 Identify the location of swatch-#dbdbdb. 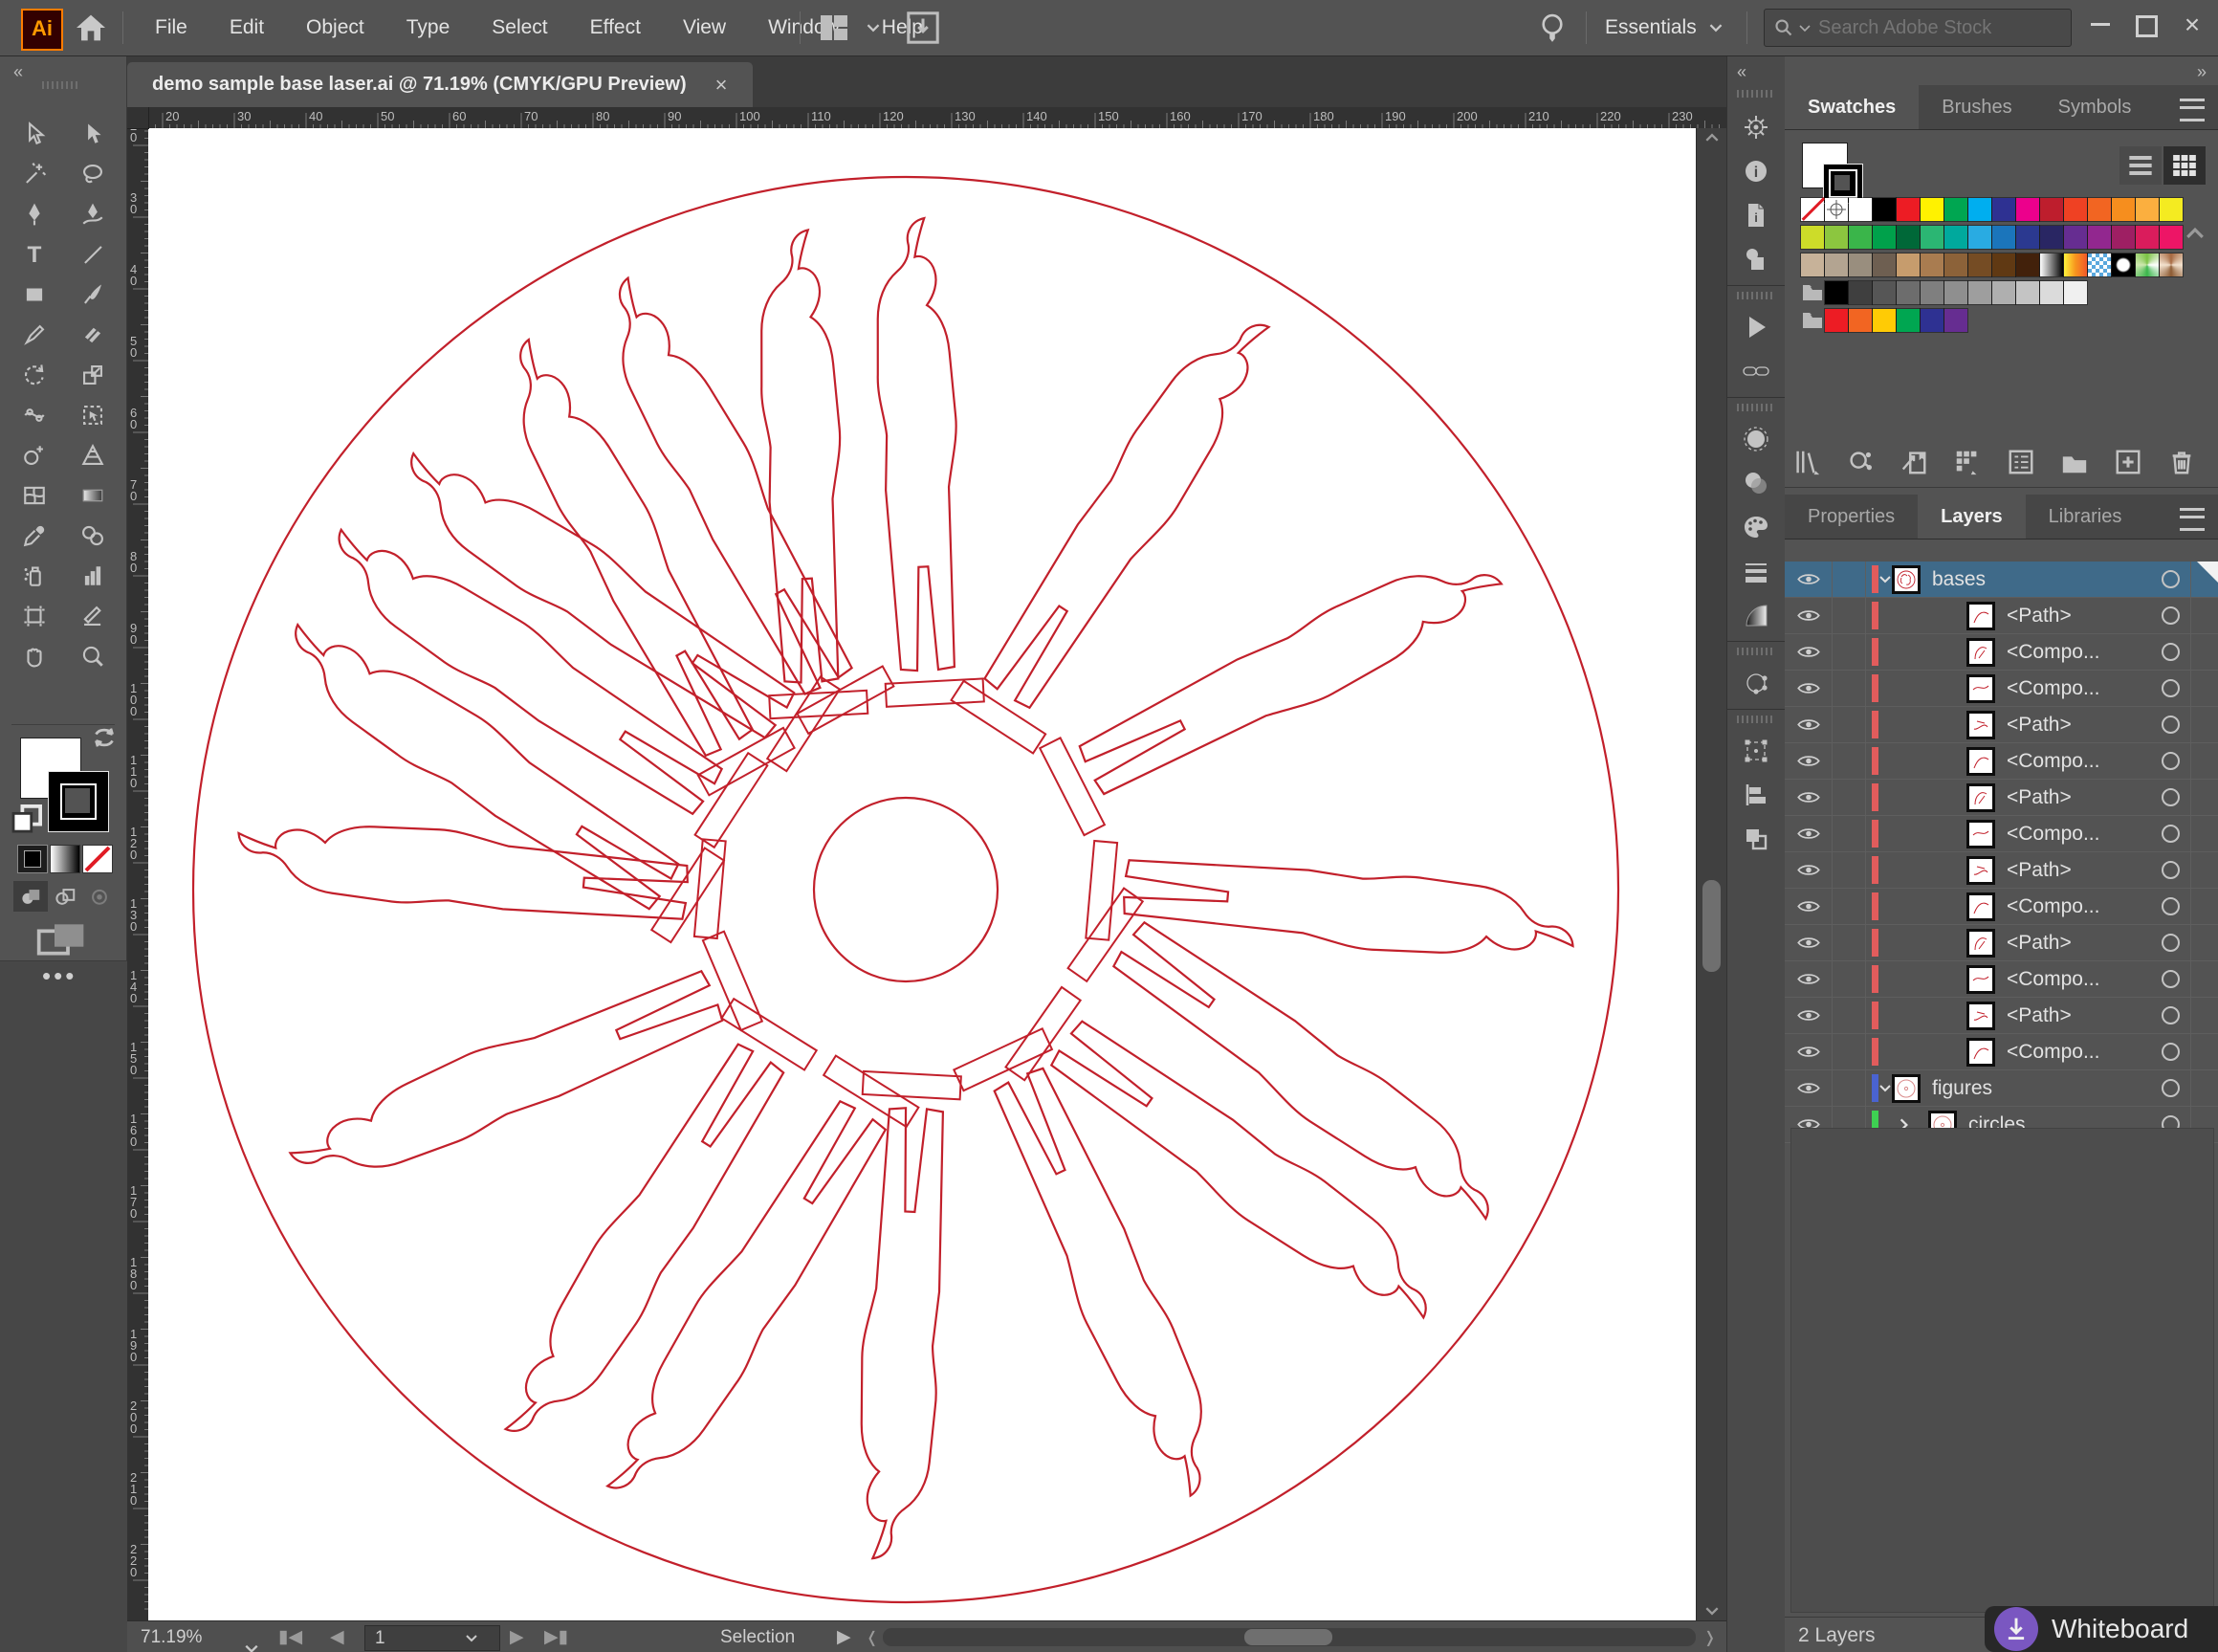
(2051, 292).